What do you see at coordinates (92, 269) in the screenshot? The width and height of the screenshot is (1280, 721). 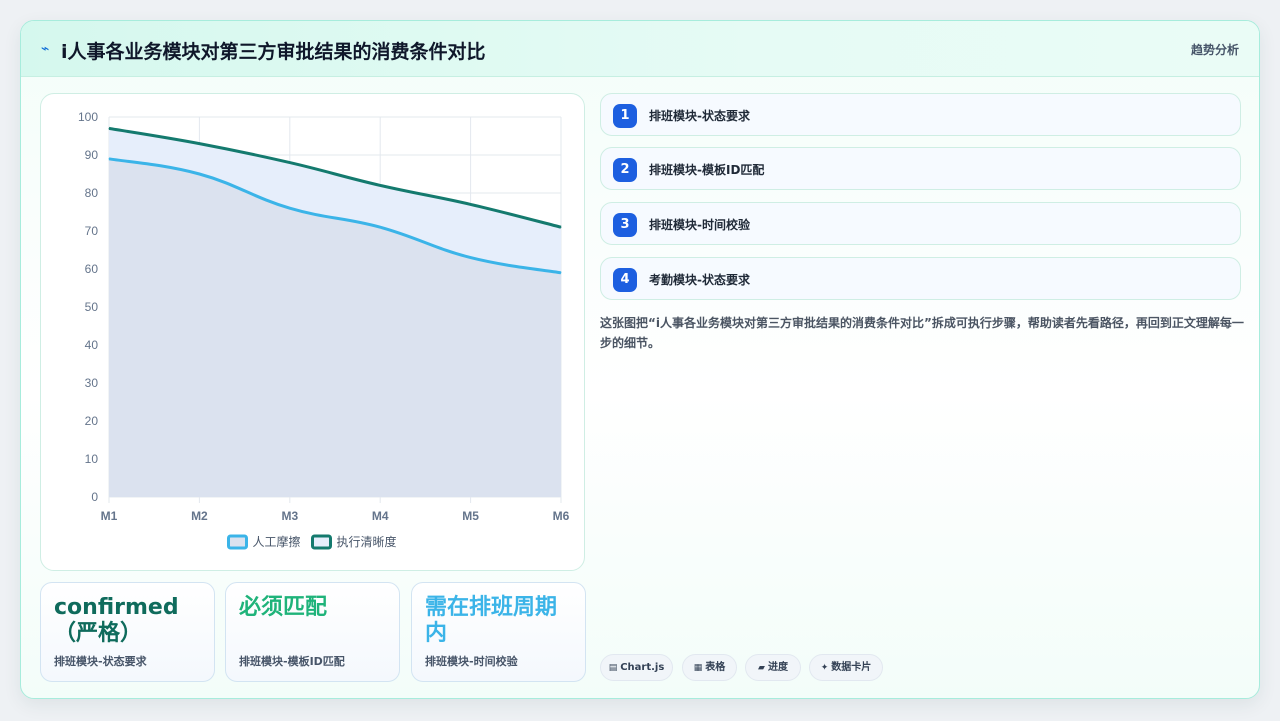 I see `y-tick-label: 60` at bounding box center [92, 269].